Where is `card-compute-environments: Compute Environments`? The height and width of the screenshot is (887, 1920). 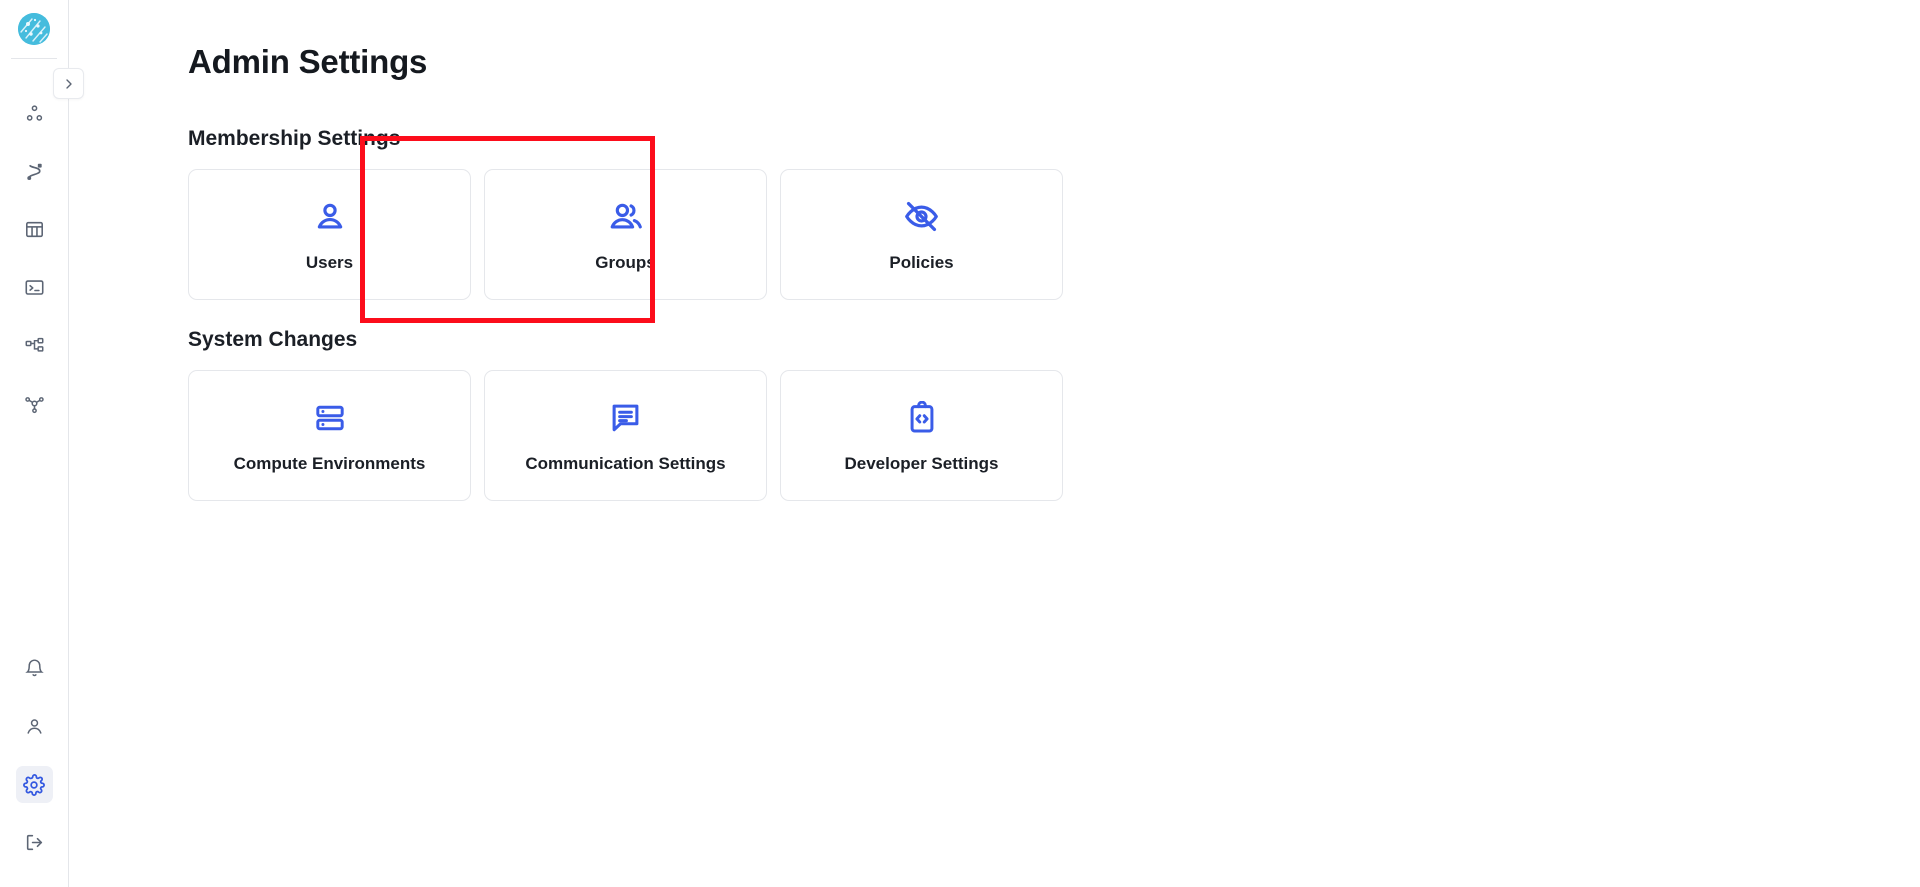
card-compute-environments: Compute Environments is located at coordinates (329, 436).